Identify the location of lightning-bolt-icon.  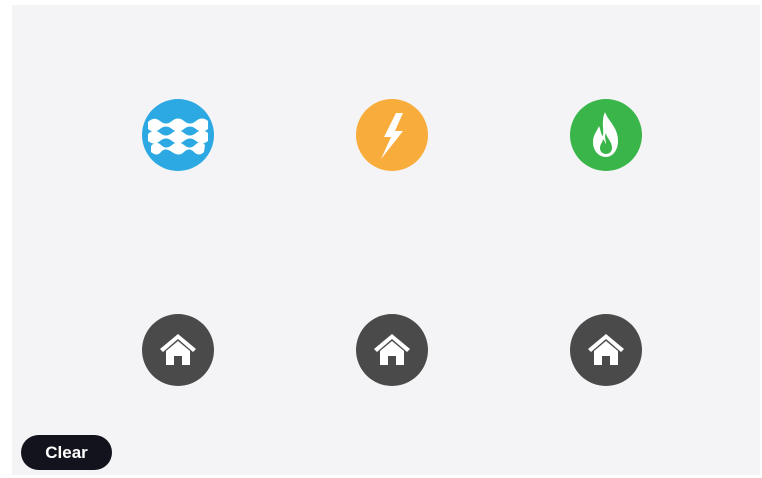
(392, 135).